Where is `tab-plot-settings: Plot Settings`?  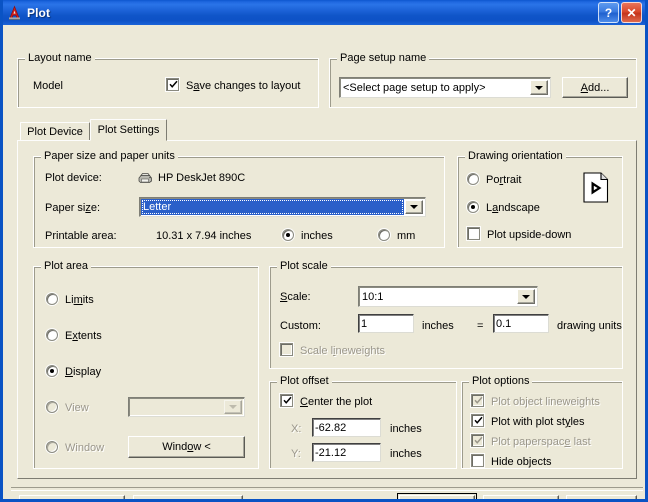 tab-plot-settings: Plot Settings is located at coordinates (128, 130).